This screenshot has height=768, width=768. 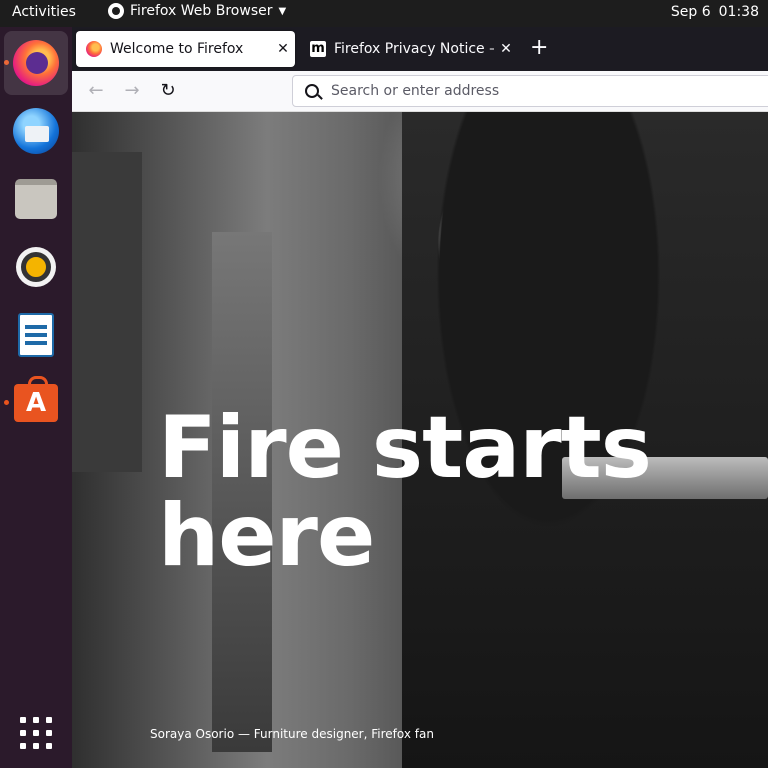 What do you see at coordinates (177, 49) in the screenshot?
I see `tab-title: Welcome to Firefox` at bounding box center [177, 49].